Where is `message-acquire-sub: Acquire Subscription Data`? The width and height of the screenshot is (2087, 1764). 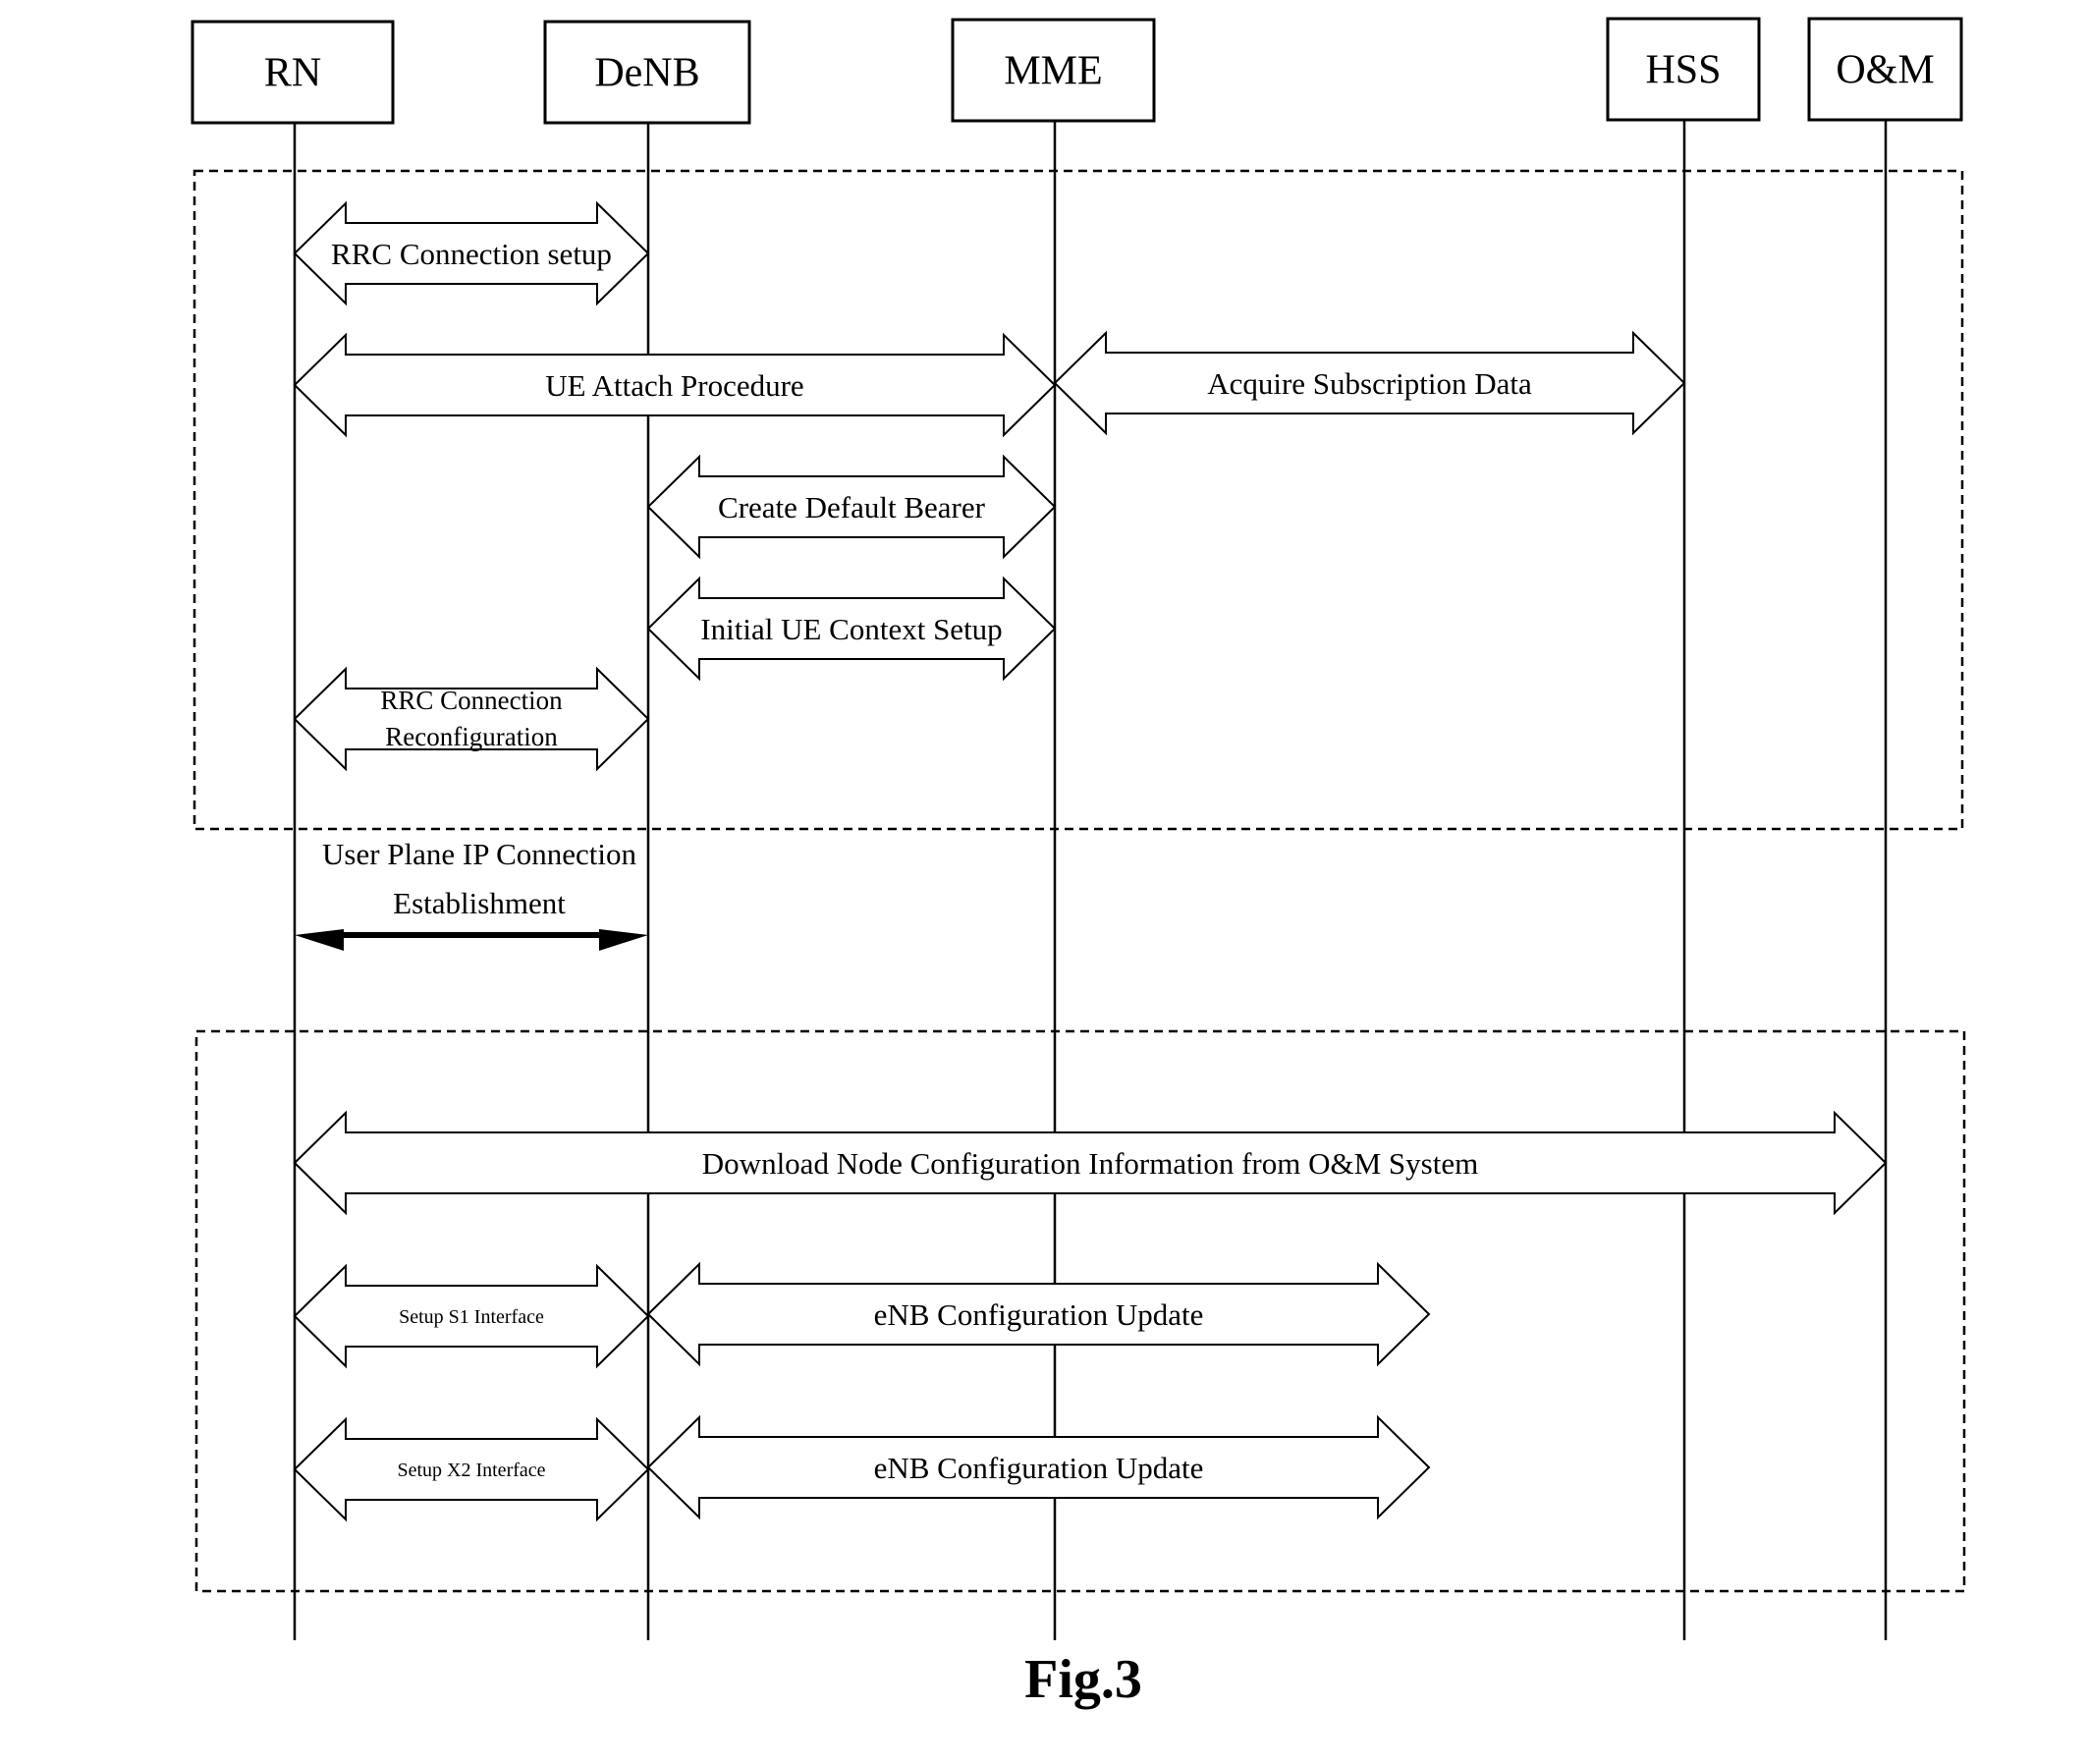
message-acquire-sub: Acquire Subscription Data is located at coordinates (1369, 383).